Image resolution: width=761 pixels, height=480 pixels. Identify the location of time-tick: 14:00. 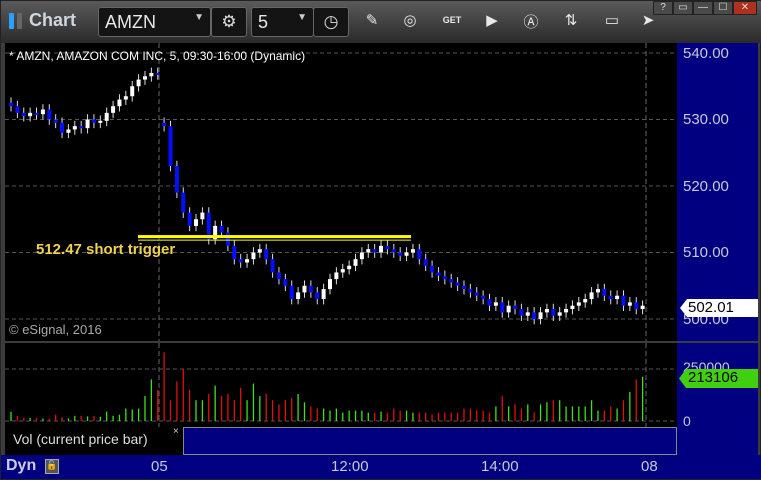
(500, 466).